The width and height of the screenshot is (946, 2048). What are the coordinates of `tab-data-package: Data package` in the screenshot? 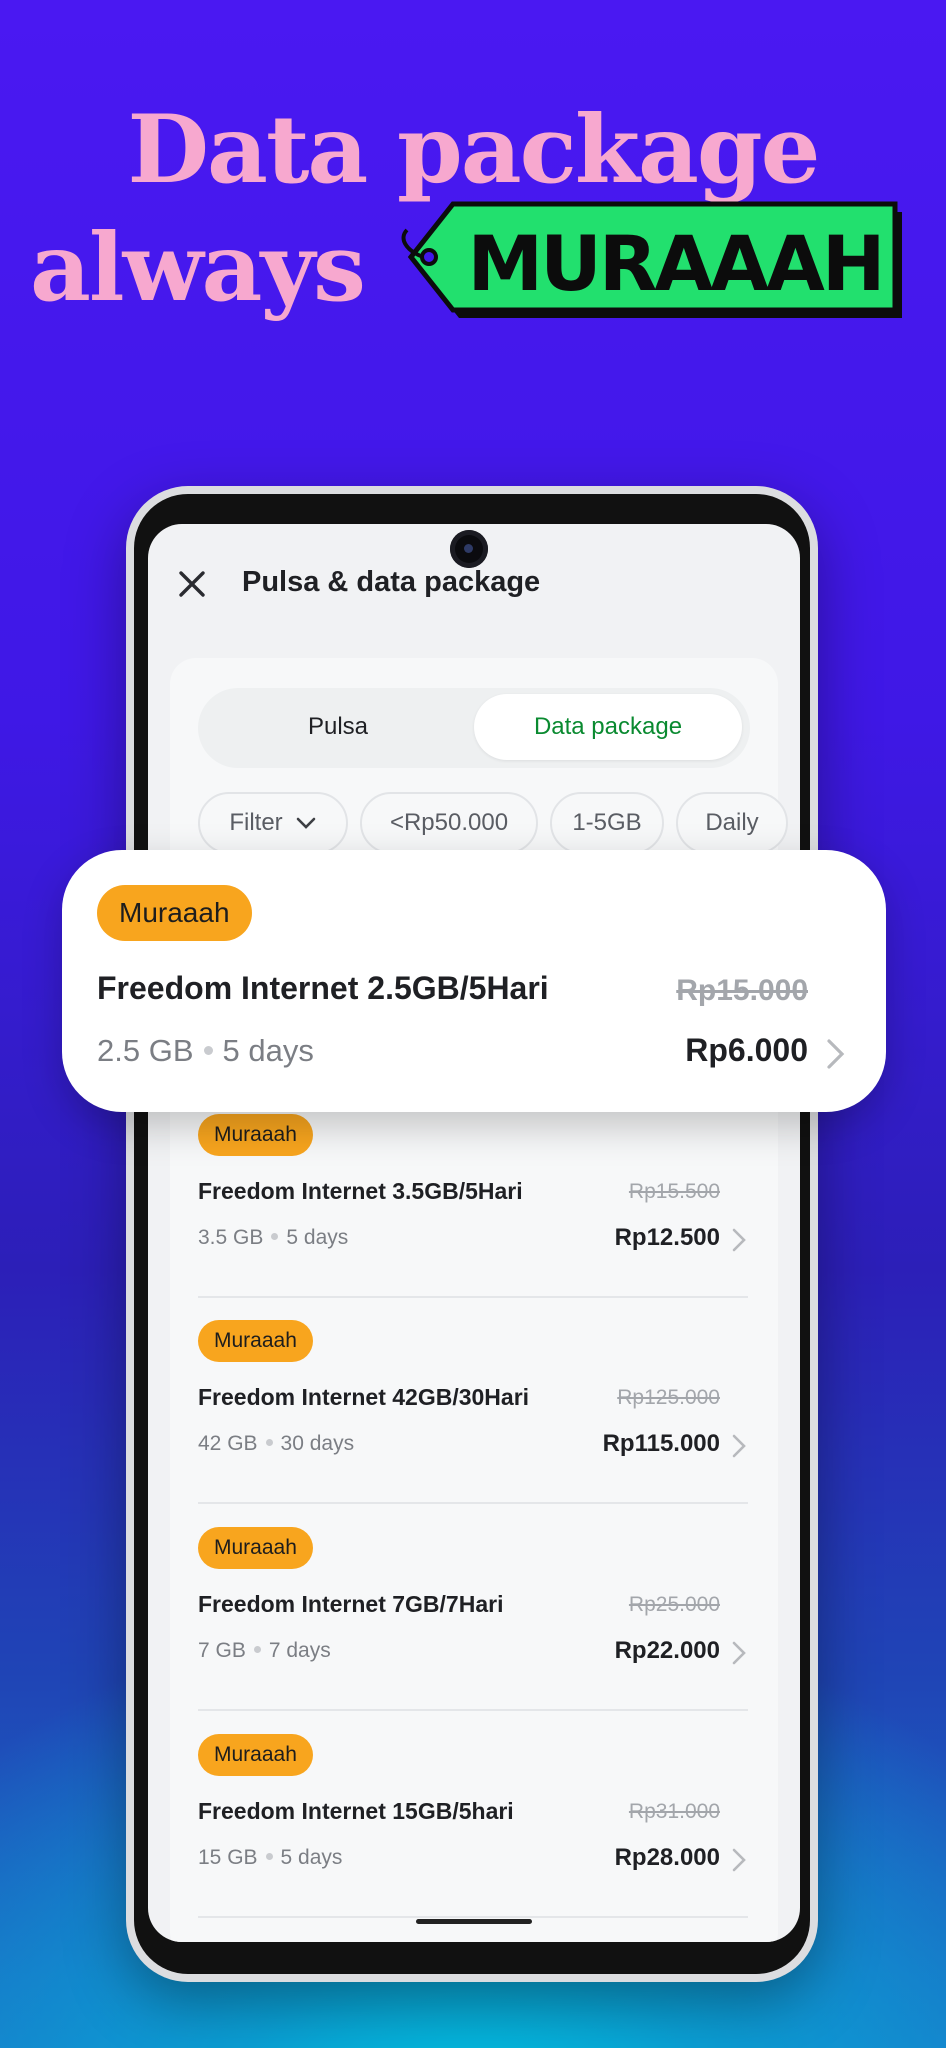 It's located at (608, 727).